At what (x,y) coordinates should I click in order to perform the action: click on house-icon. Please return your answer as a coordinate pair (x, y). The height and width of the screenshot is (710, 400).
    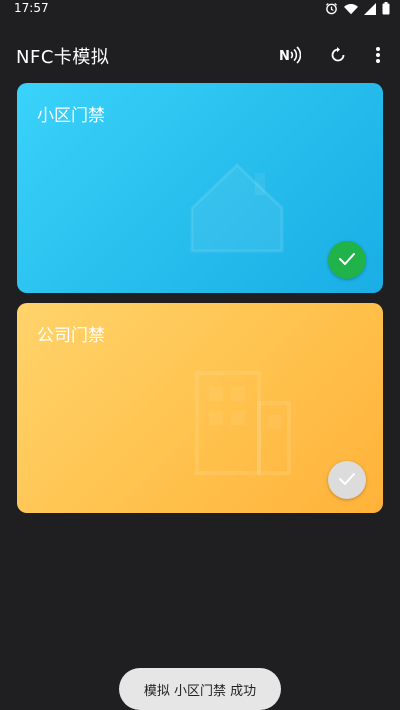
    Looking at the image, I should click on (237, 205).